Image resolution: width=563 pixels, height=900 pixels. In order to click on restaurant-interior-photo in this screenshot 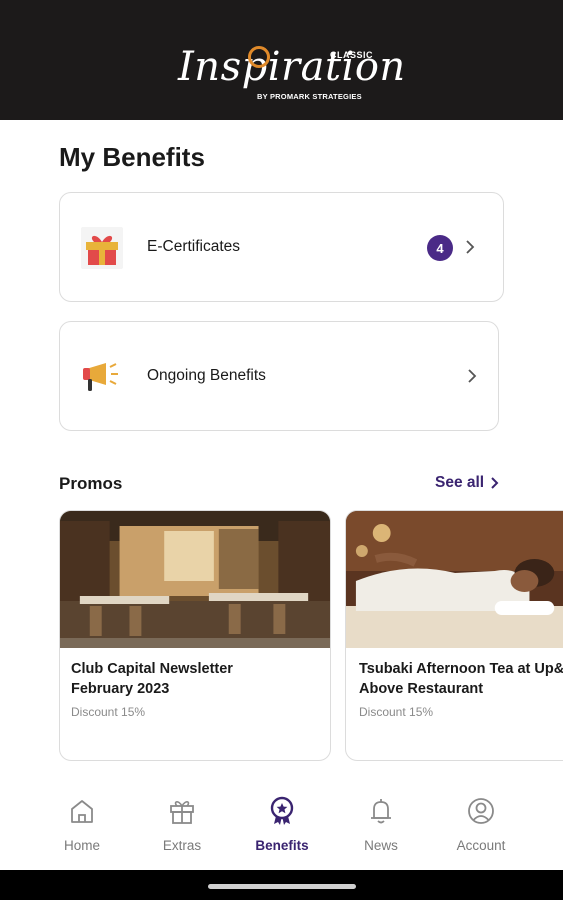, I will do `click(195, 579)`.